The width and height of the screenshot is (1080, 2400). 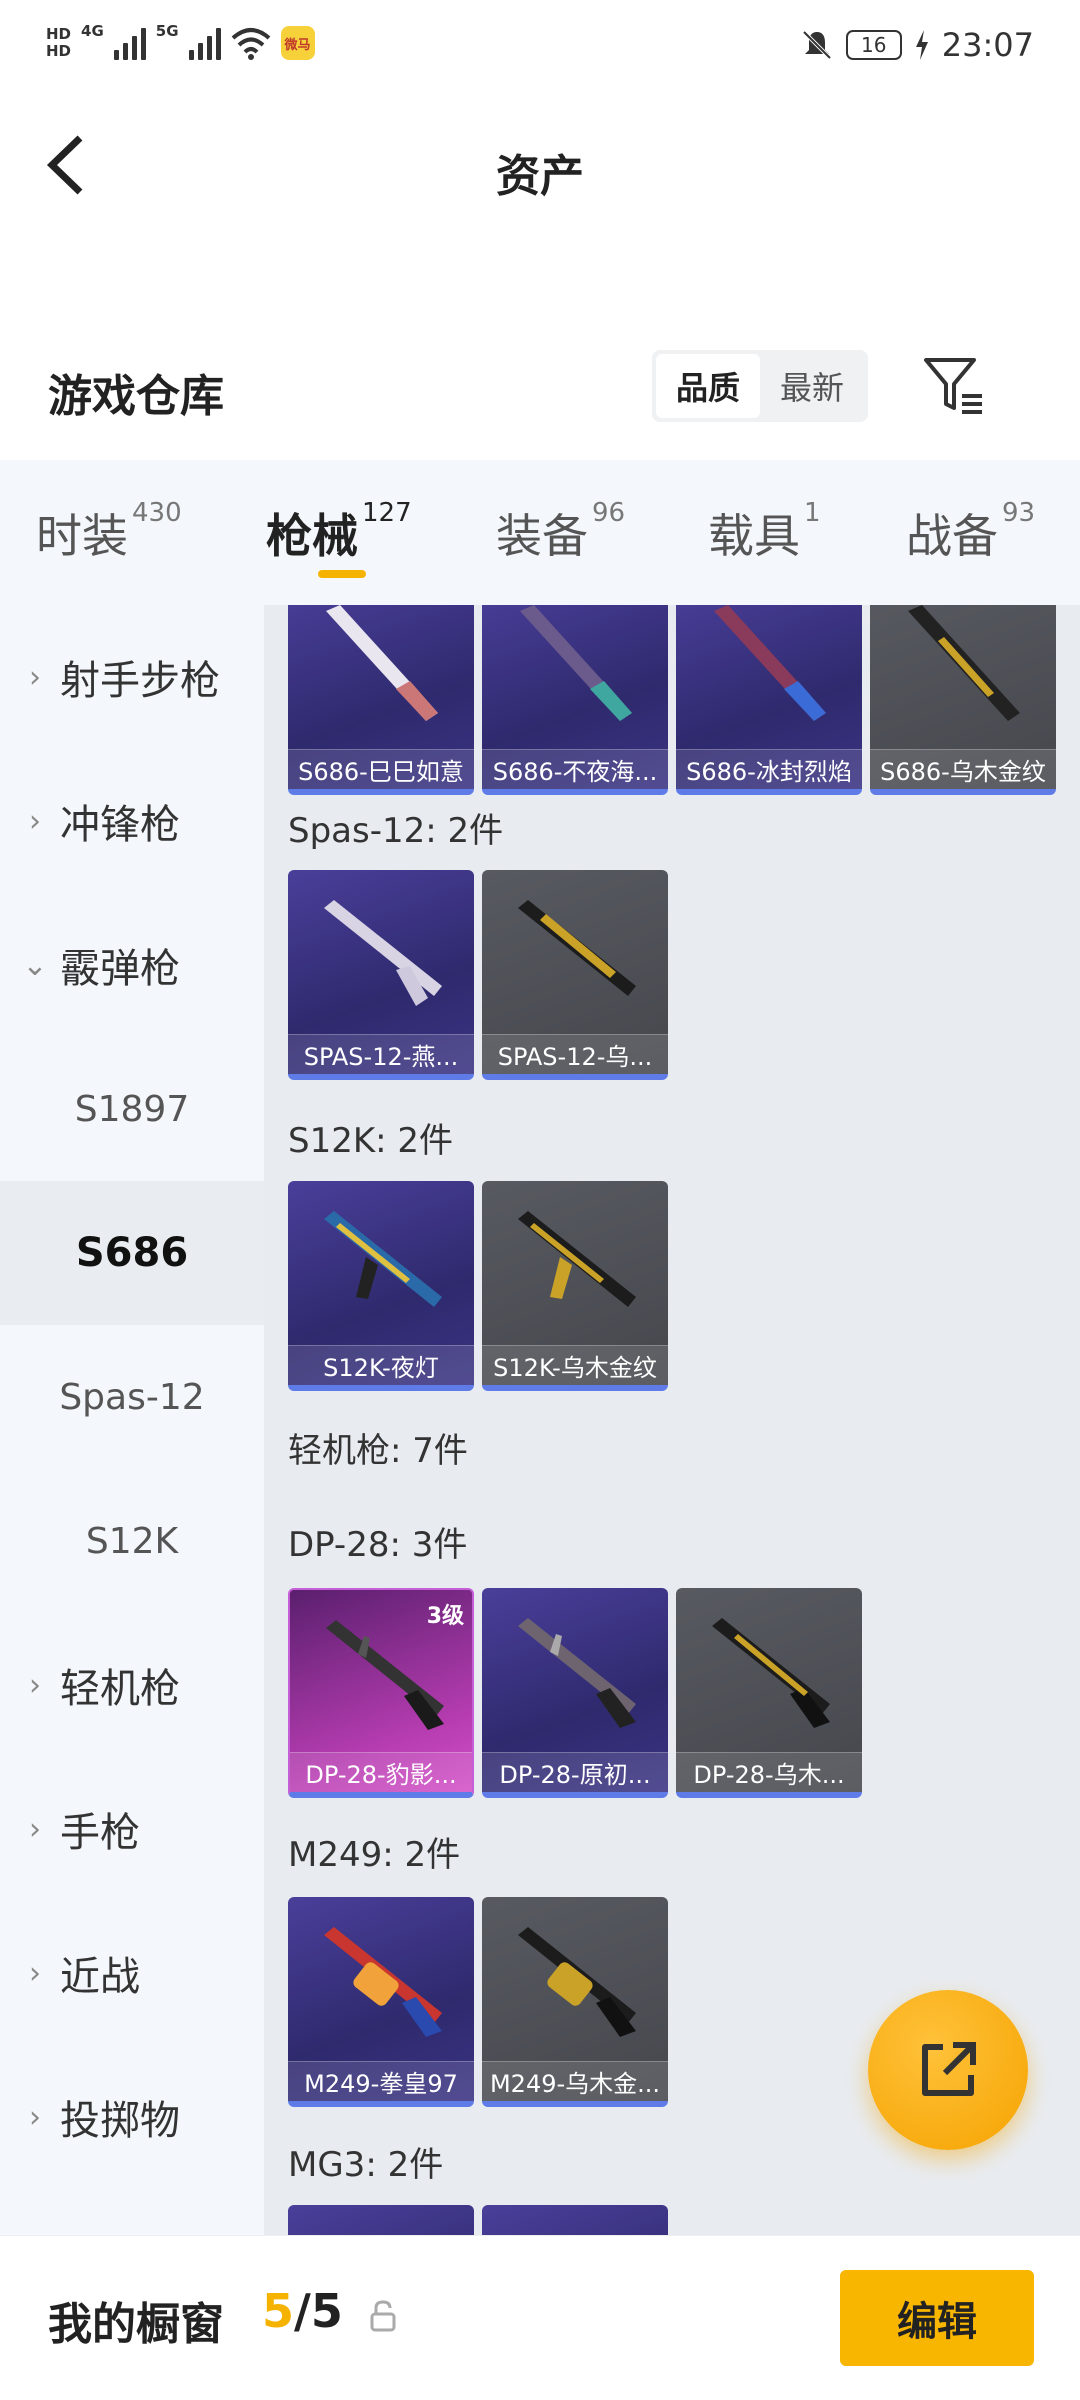 I want to click on sidebar-subitem-spas12: Spas-12, so click(x=132, y=1397).